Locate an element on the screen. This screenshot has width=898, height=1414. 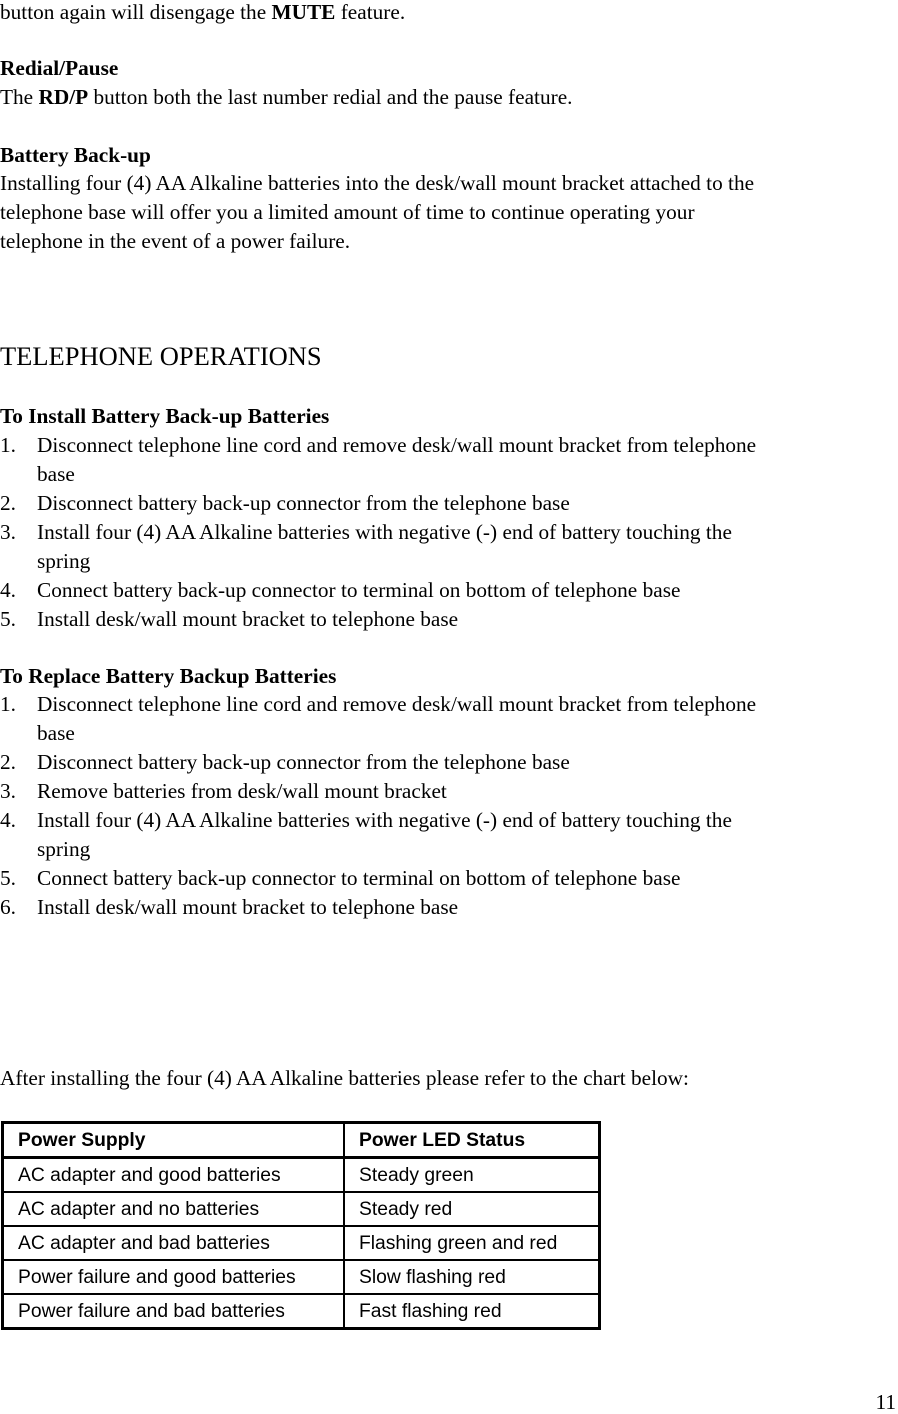
column-header-power-supply: Power Supply is located at coordinates (173, 1140).